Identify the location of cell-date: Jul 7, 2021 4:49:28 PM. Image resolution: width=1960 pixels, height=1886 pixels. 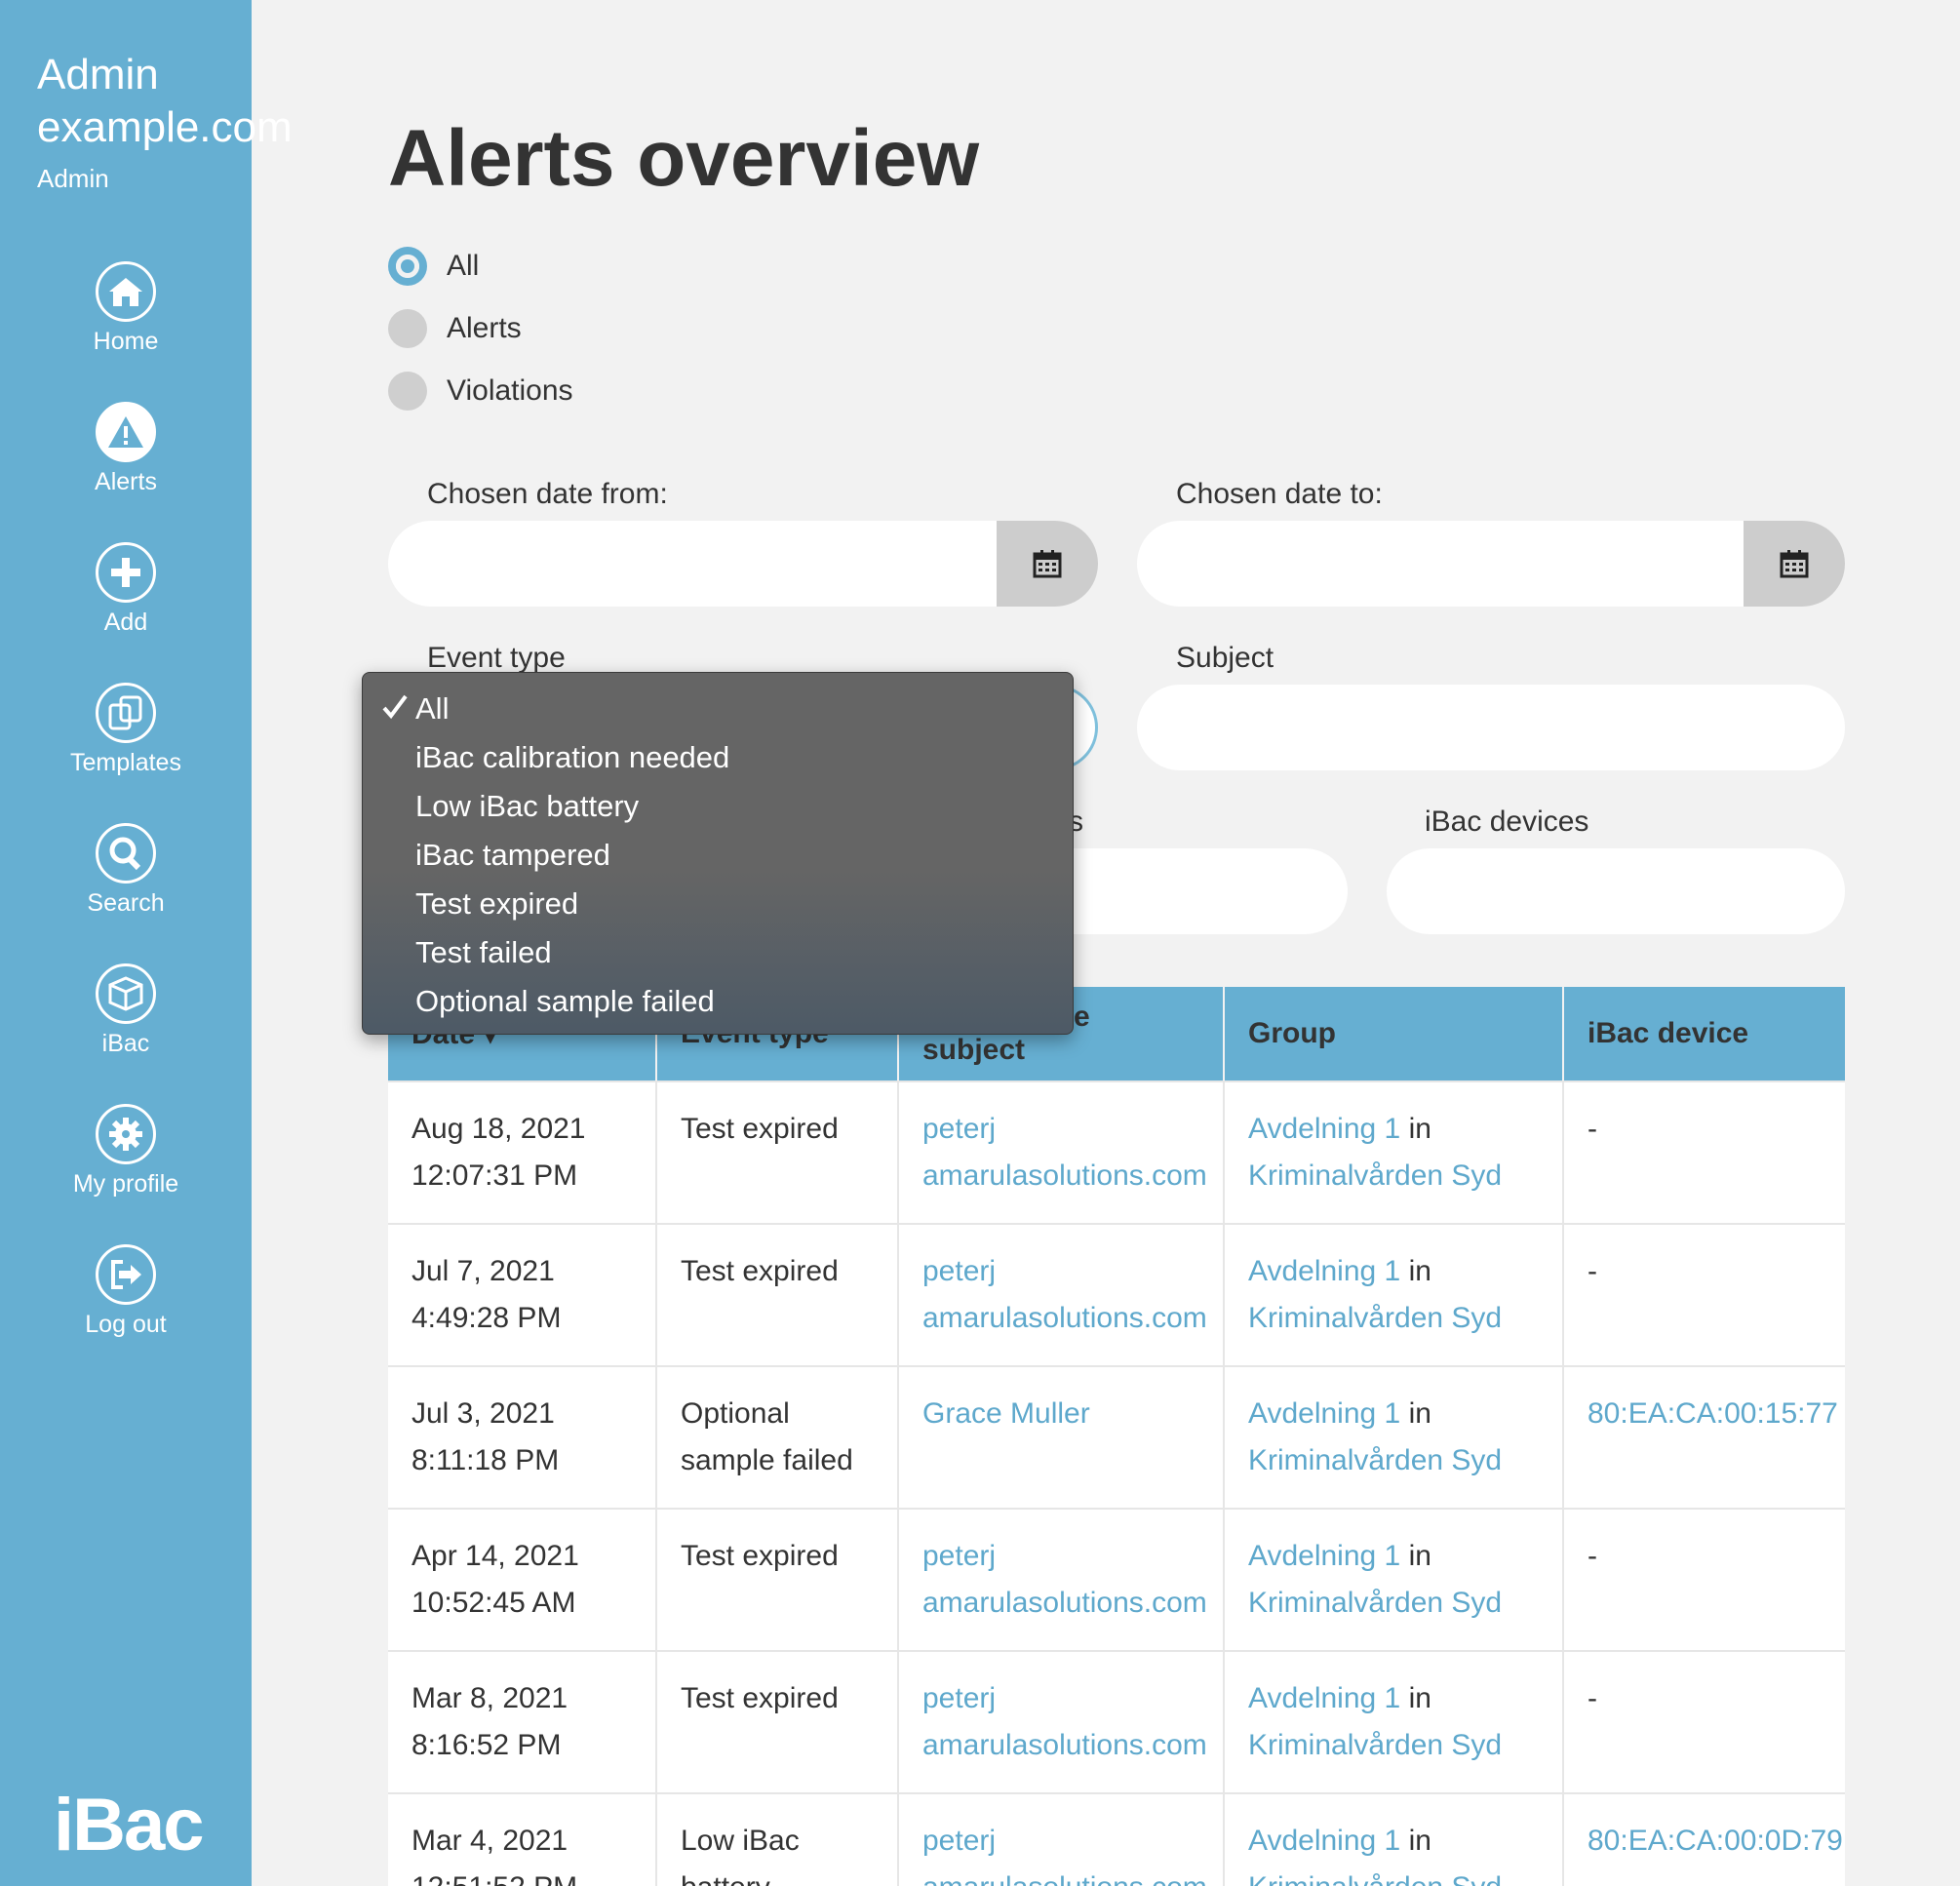
(522, 1295).